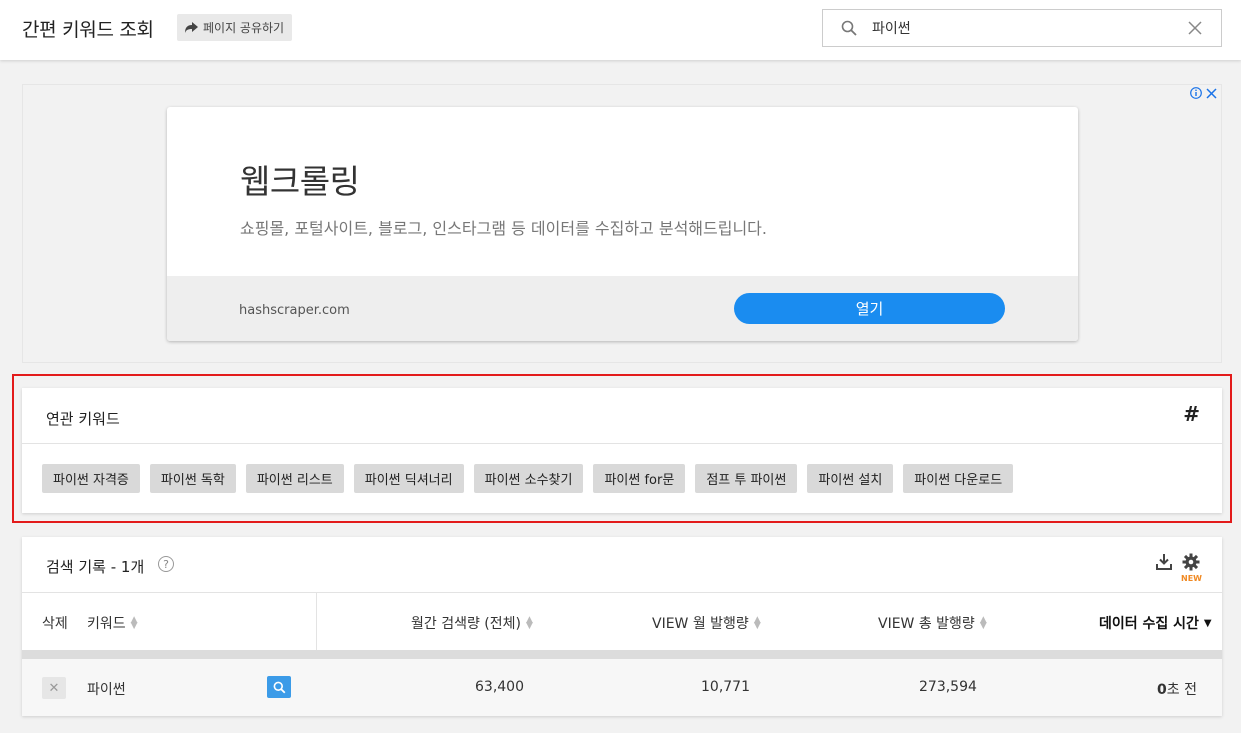 The height and width of the screenshot is (733, 1241). What do you see at coordinates (1195, 28) in the screenshot?
I see `close-icon` at bounding box center [1195, 28].